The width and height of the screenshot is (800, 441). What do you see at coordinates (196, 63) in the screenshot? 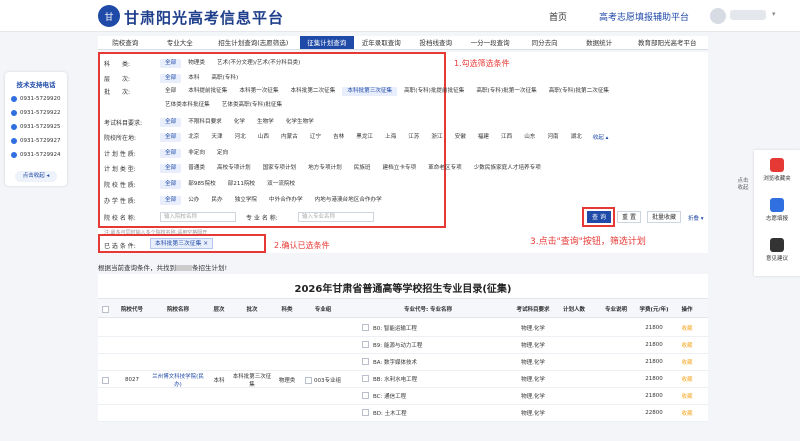
I see `filter-option: 物理类` at bounding box center [196, 63].